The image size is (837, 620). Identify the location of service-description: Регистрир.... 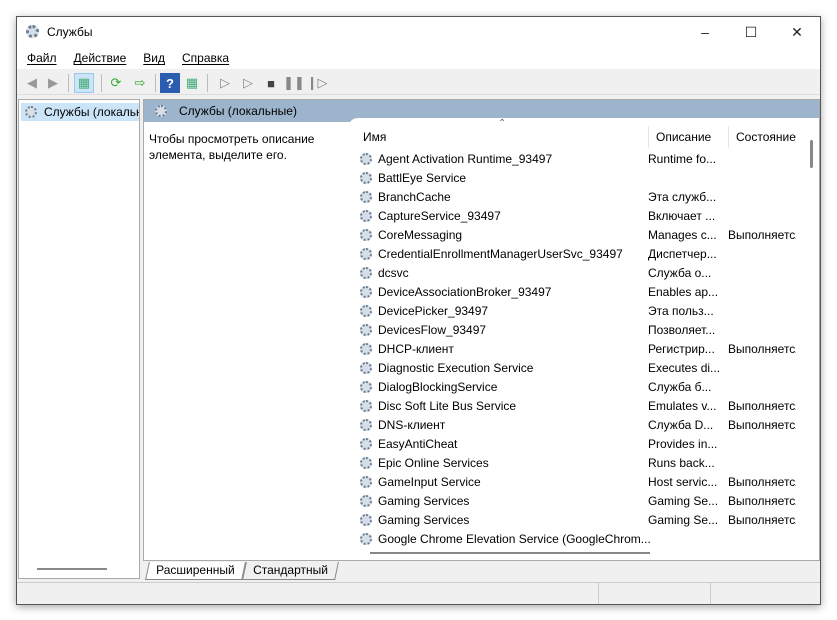
(681, 349).